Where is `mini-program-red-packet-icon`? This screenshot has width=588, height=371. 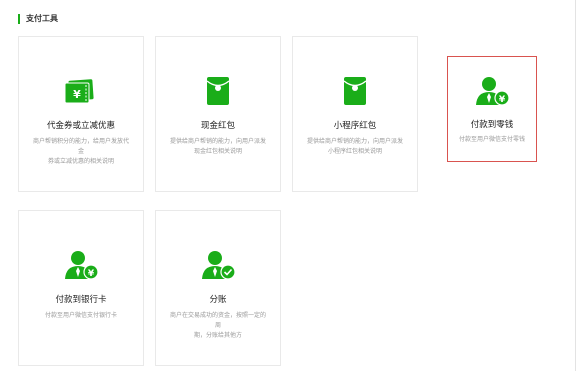
mini-program-red-packet-icon is located at coordinates (355, 91).